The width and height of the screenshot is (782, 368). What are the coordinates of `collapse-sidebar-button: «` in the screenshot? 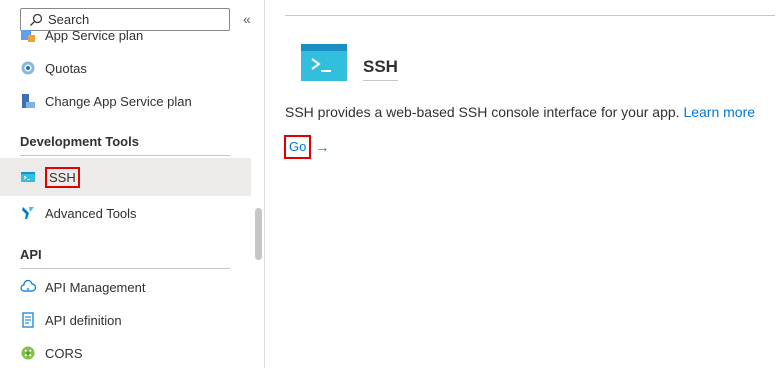 It's located at (247, 19).